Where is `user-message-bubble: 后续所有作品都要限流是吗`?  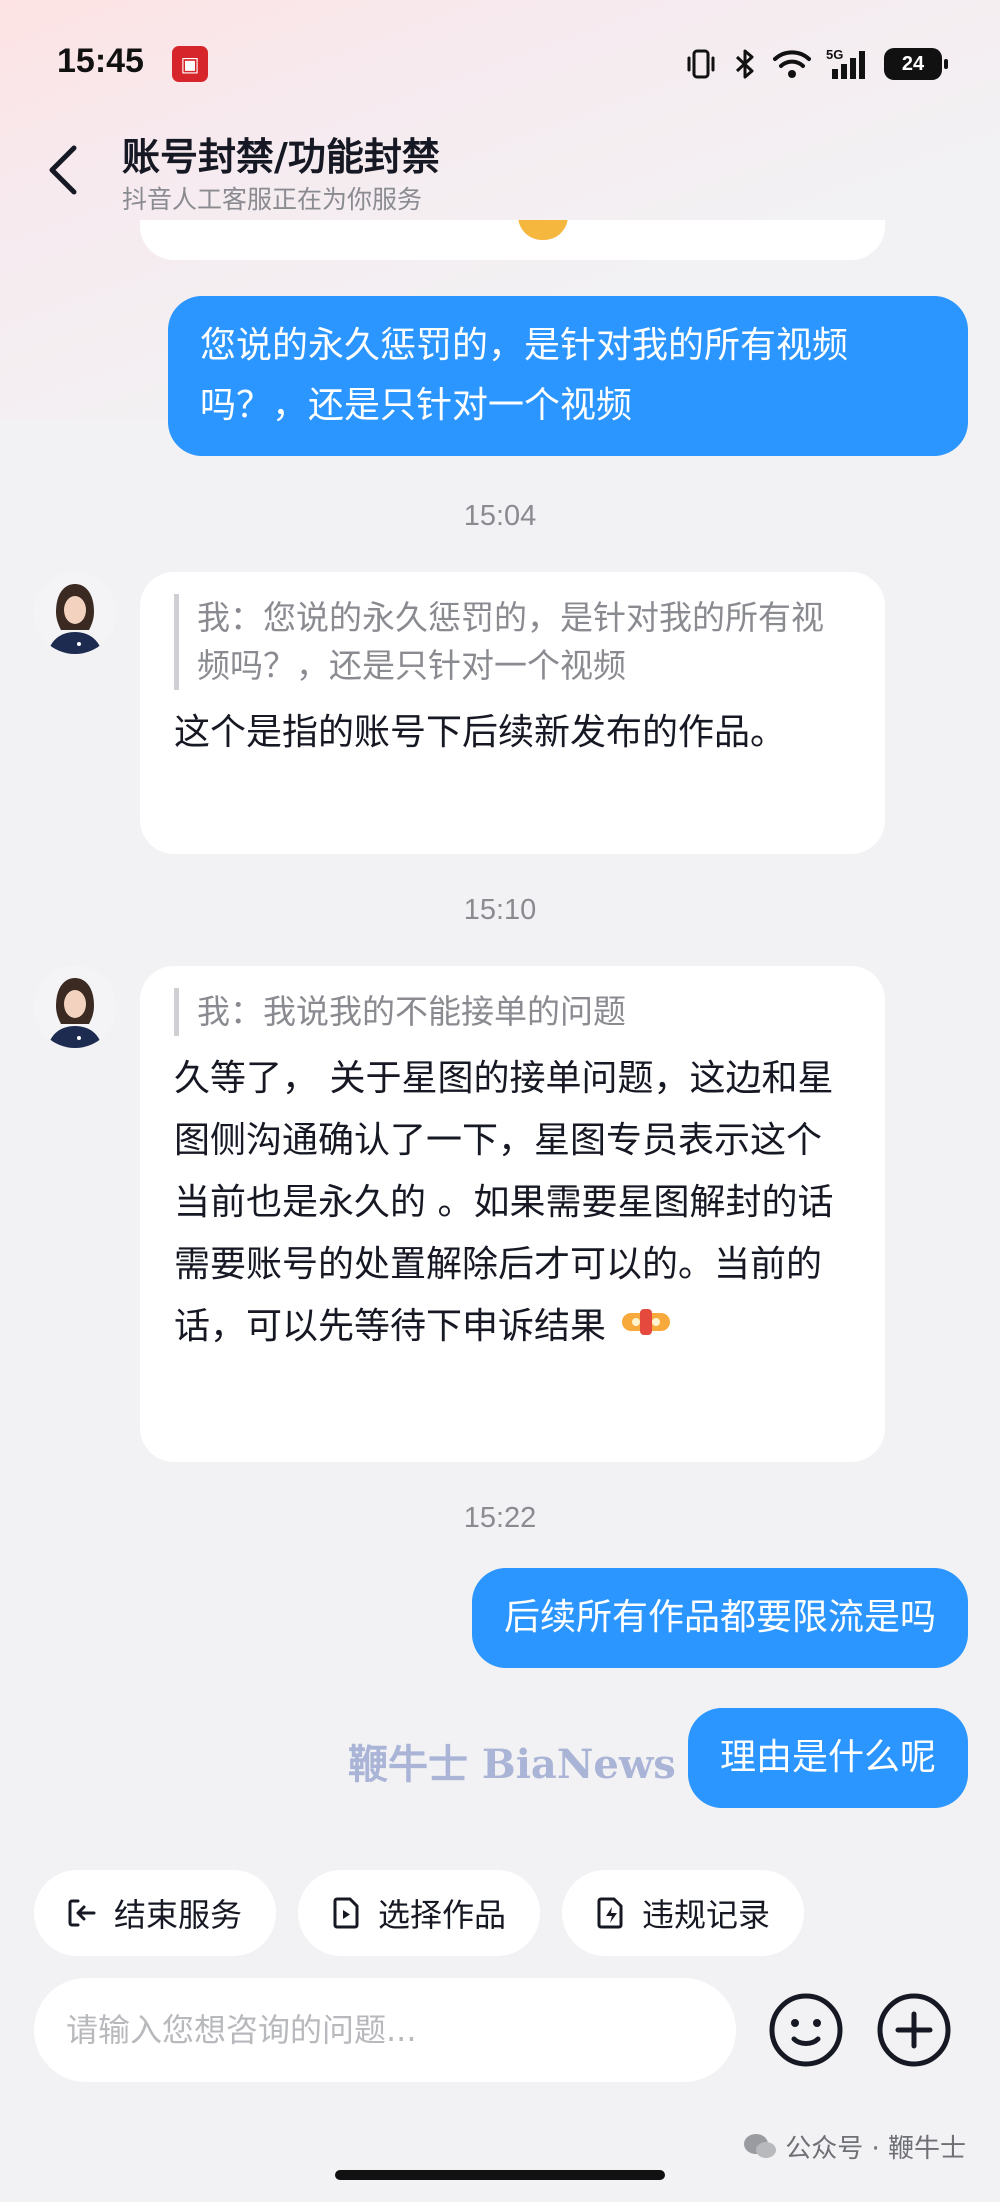
user-message-bubble: 后续所有作品都要限流是吗 is located at coordinates (719, 1618).